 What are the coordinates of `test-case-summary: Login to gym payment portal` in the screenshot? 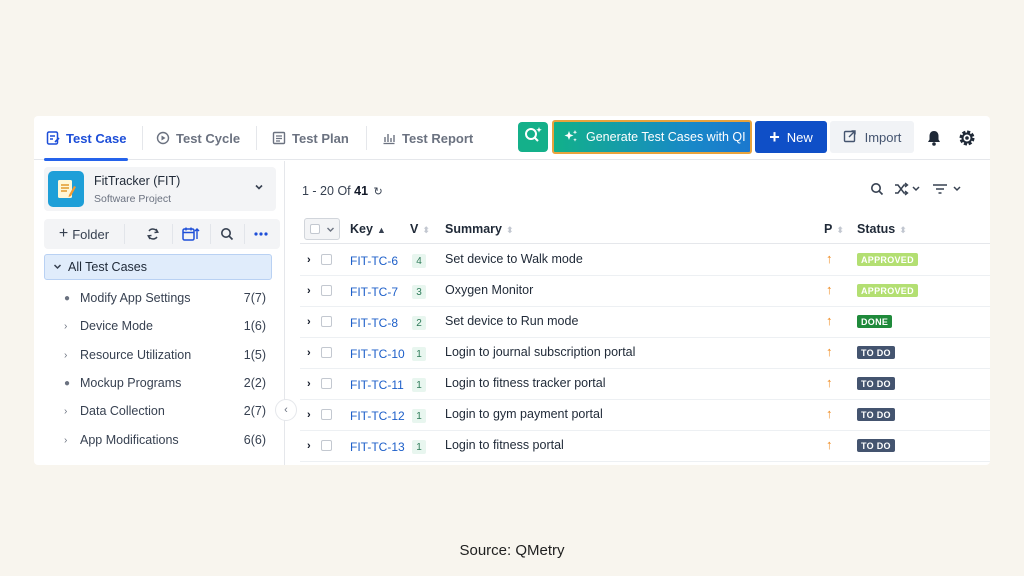 It's located at (524, 414).